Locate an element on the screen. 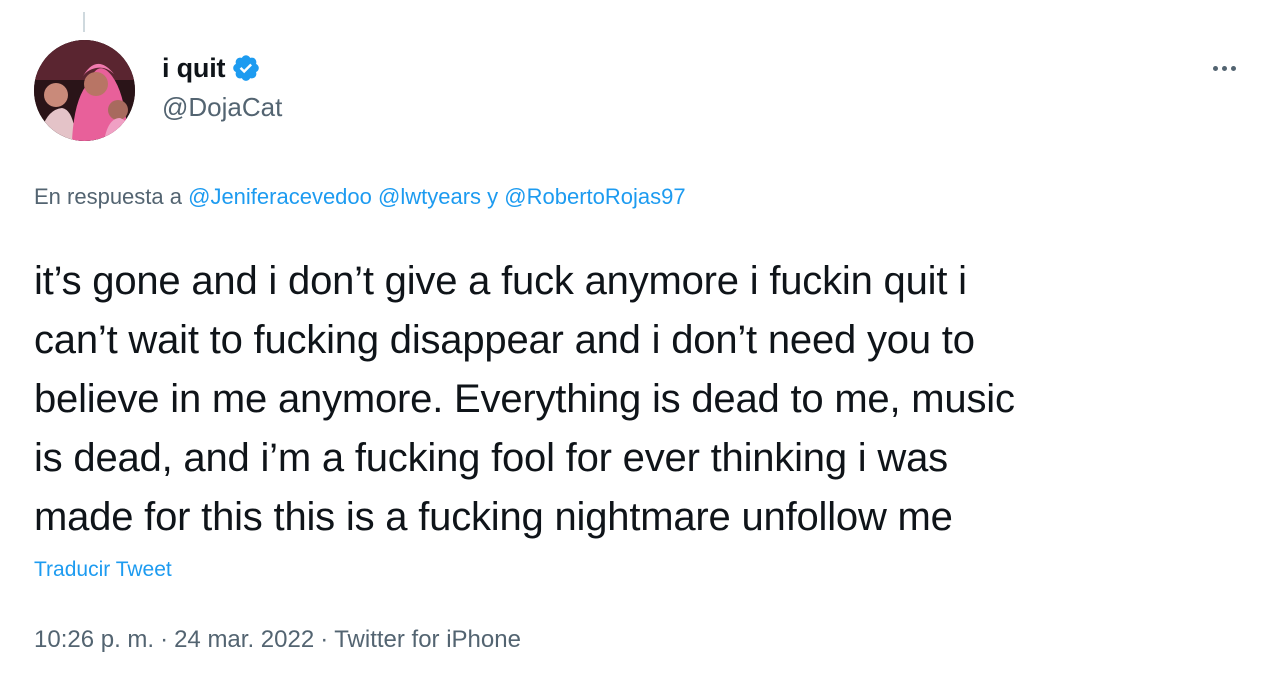 This screenshot has height=675, width=1280. mention-link-lwtyears: @lwtyears is located at coordinates (429, 196).